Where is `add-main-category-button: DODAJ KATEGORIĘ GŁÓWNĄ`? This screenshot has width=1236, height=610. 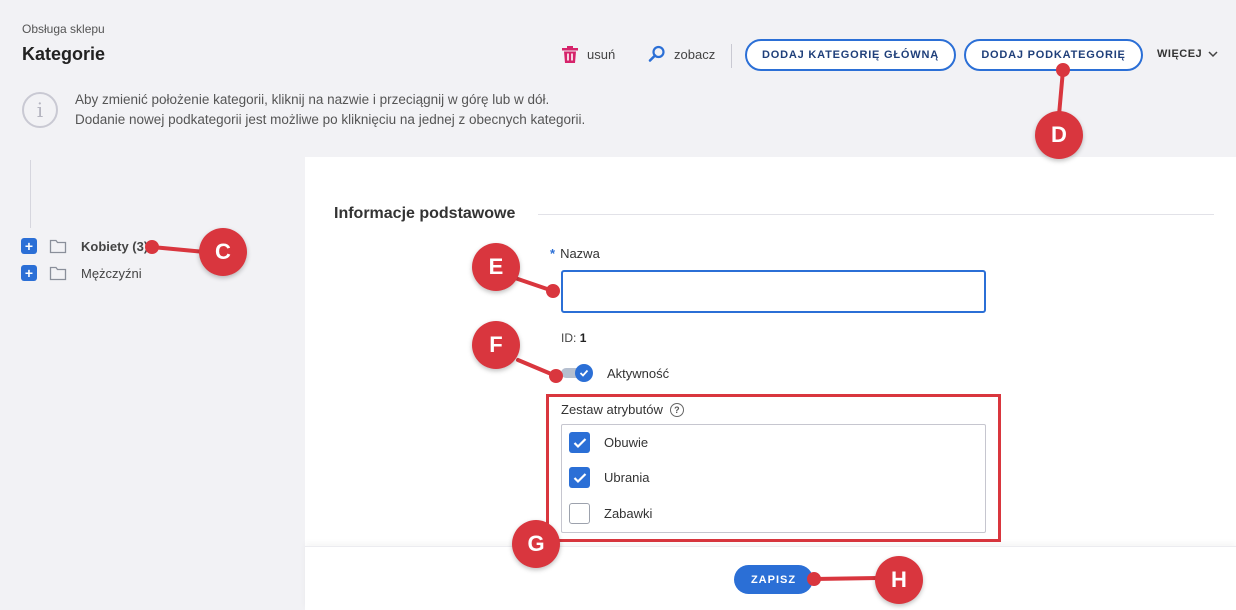 add-main-category-button: DODAJ KATEGORIĘ GŁÓWNĄ is located at coordinates (850, 55).